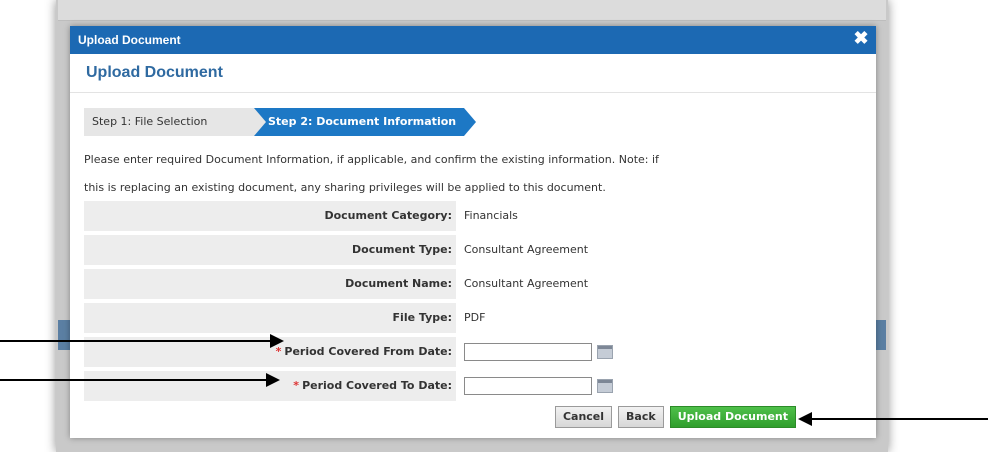 The height and width of the screenshot is (452, 990). What do you see at coordinates (526, 283) in the screenshot?
I see `document-name-value: Consultant Agreement` at bounding box center [526, 283].